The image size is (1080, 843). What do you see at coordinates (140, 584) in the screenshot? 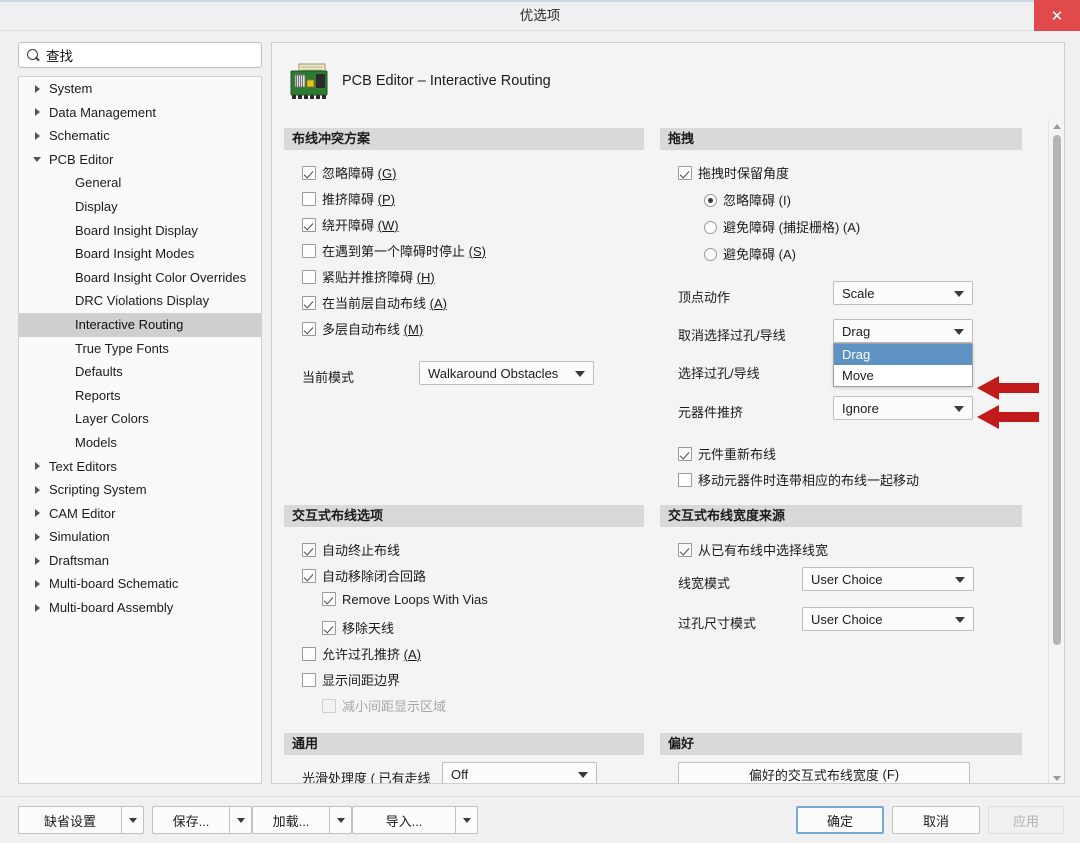
I see `tree-item-multi-board-schematic: Multi-board Schematic` at bounding box center [140, 584].